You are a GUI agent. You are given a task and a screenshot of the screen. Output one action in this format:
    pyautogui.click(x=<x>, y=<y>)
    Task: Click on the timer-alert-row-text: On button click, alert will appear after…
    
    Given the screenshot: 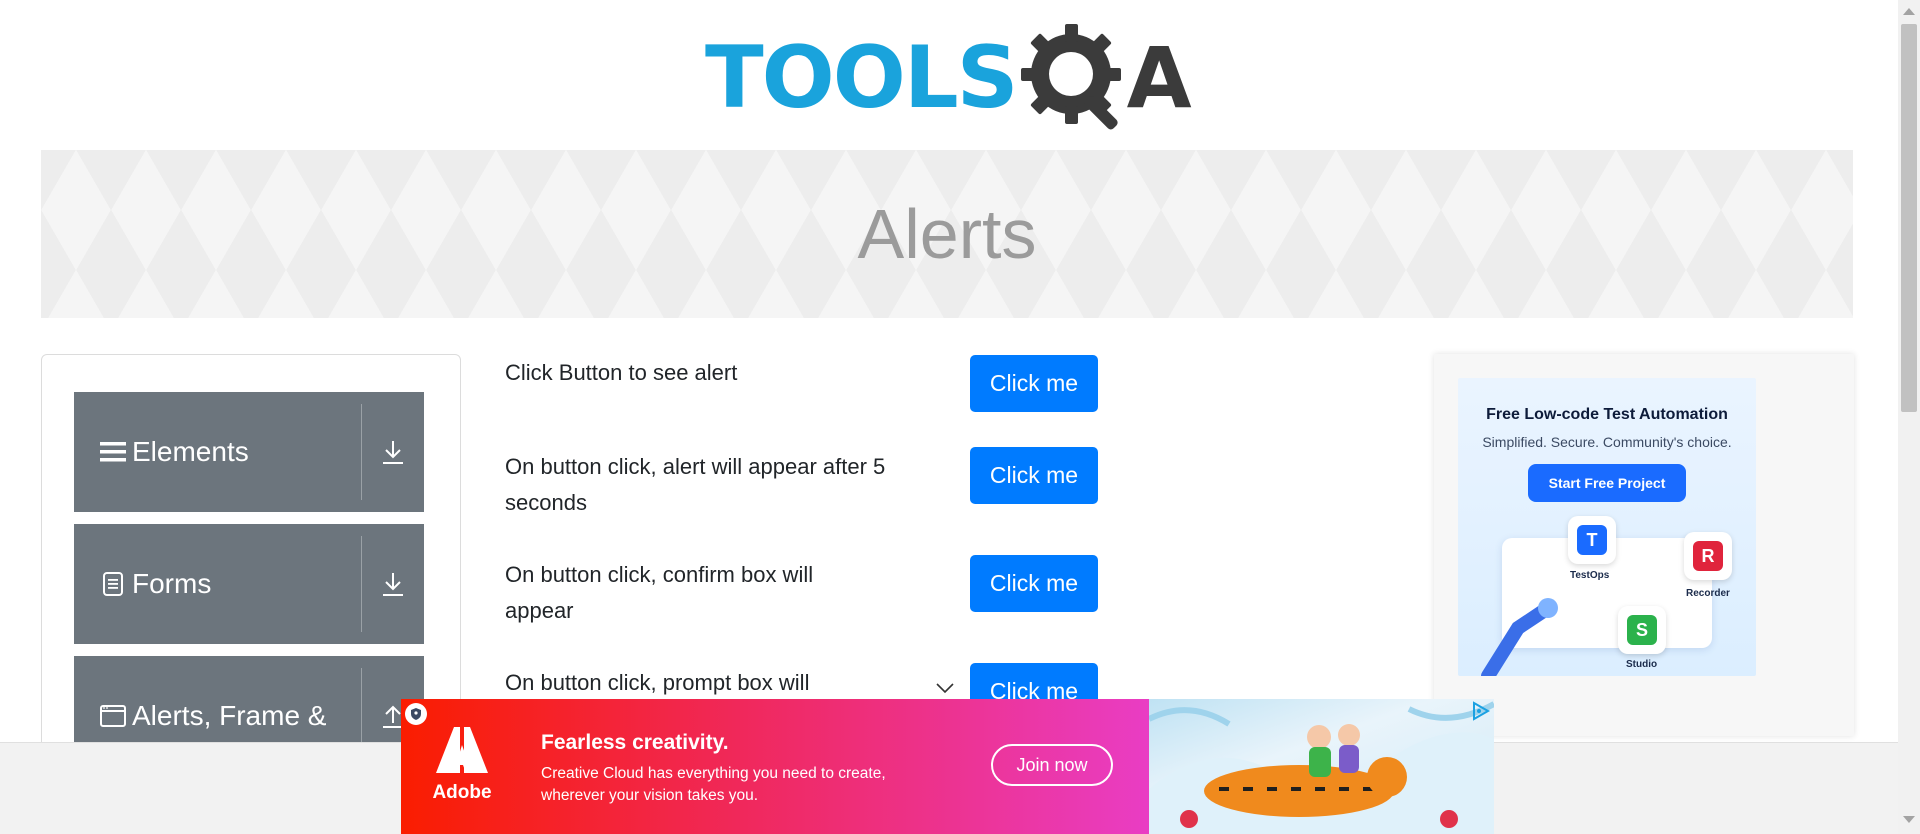 What is the action you would take?
    pyautogui.click(x=695, y=484)
    